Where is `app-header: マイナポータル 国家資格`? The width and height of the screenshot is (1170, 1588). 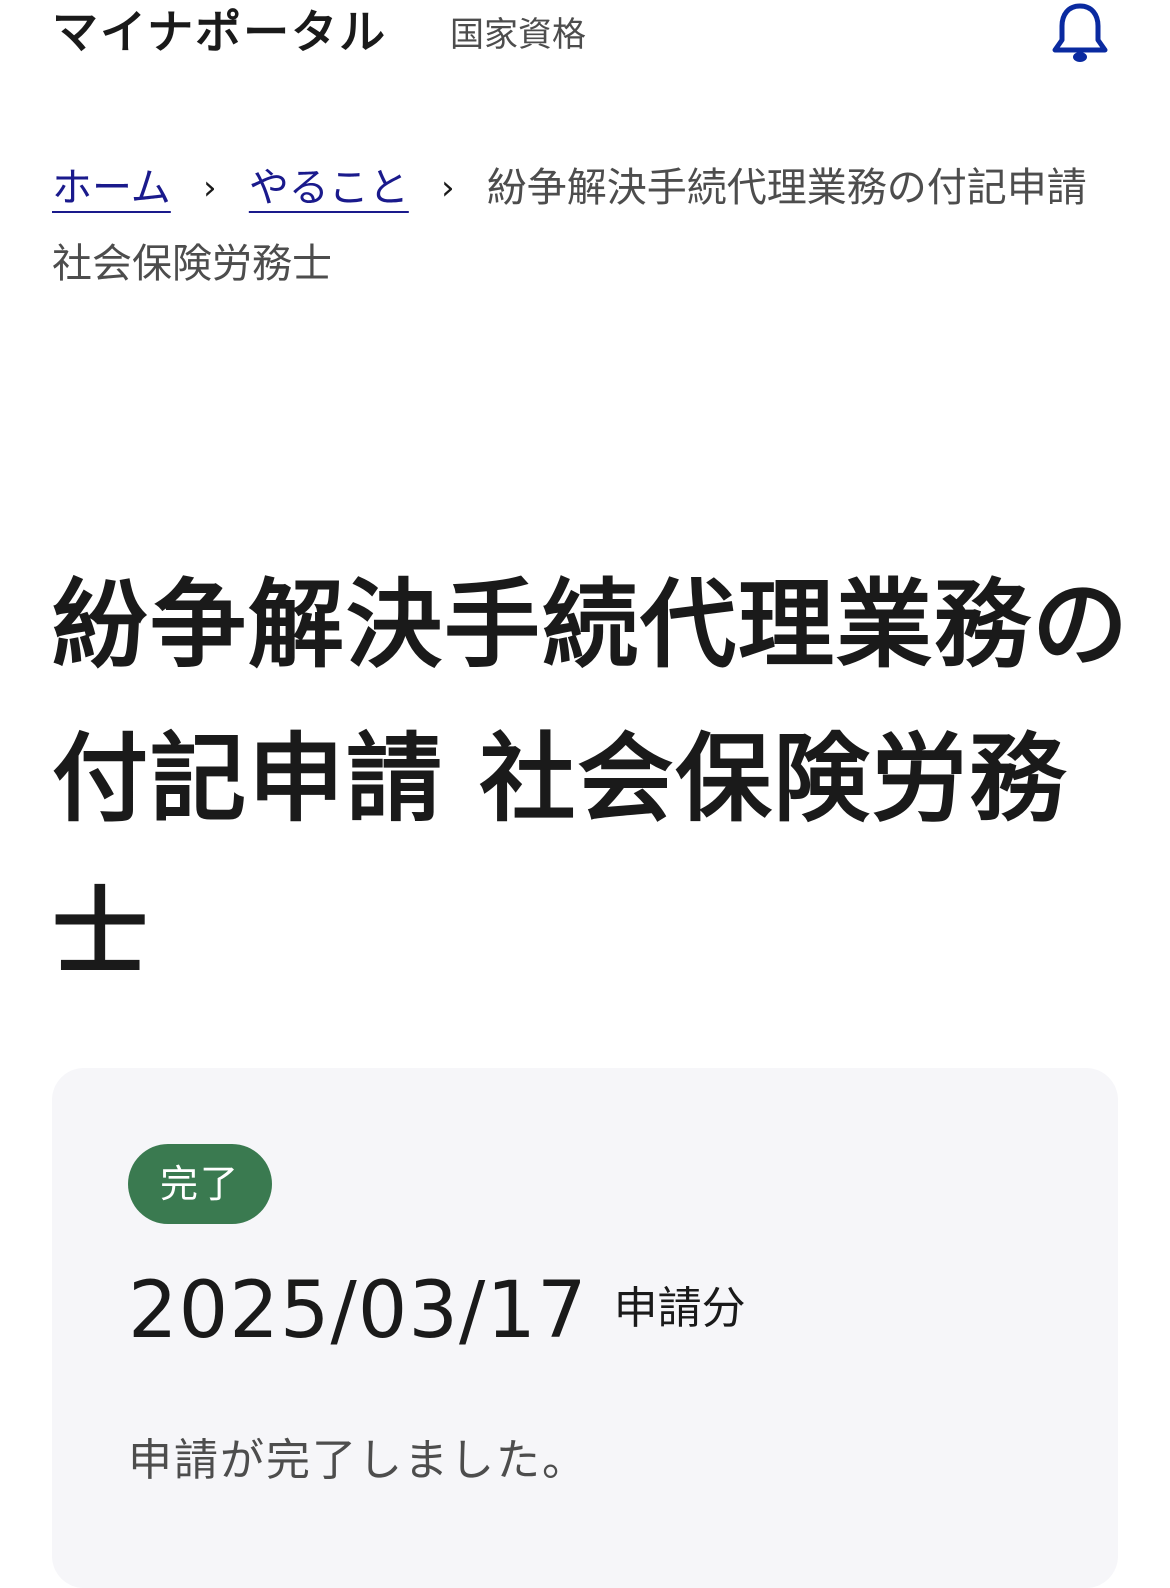 app-header: マイナポータル 国家資格 is located at coordinates (585, 40).